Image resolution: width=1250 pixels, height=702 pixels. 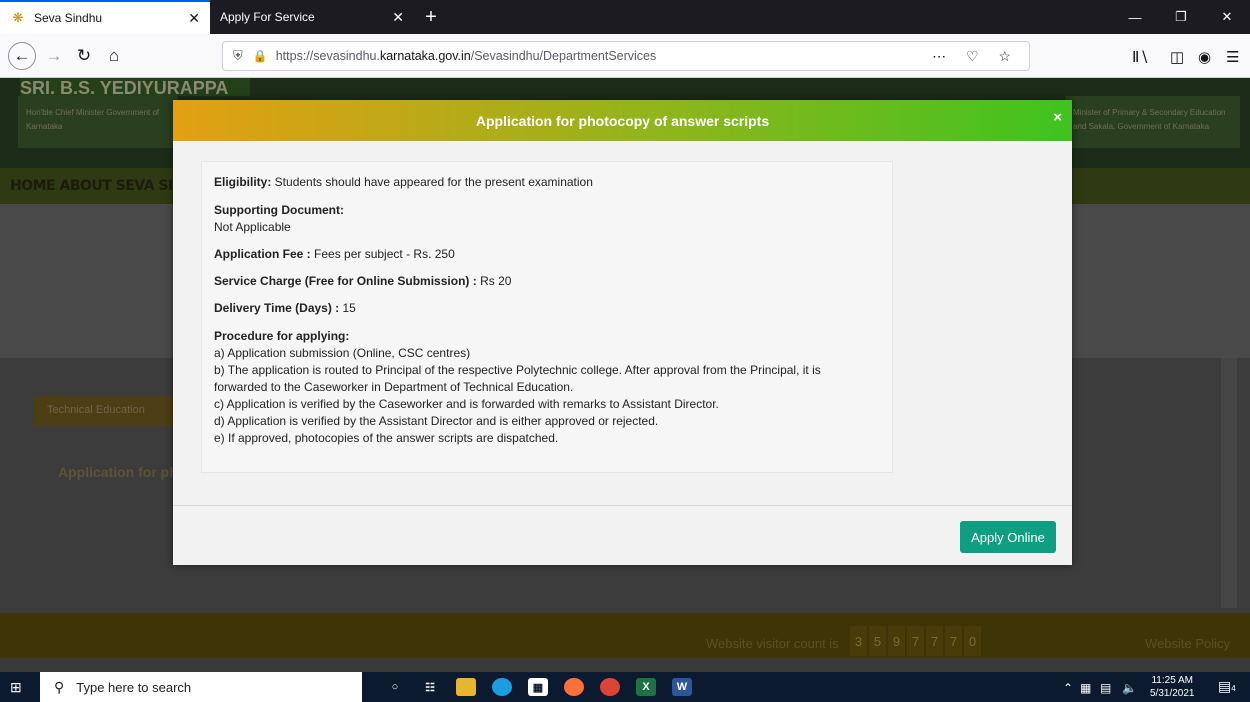 I want to click on delivery-time-line: Delivery Time (Days) : 15, so click(x=285, y=308).